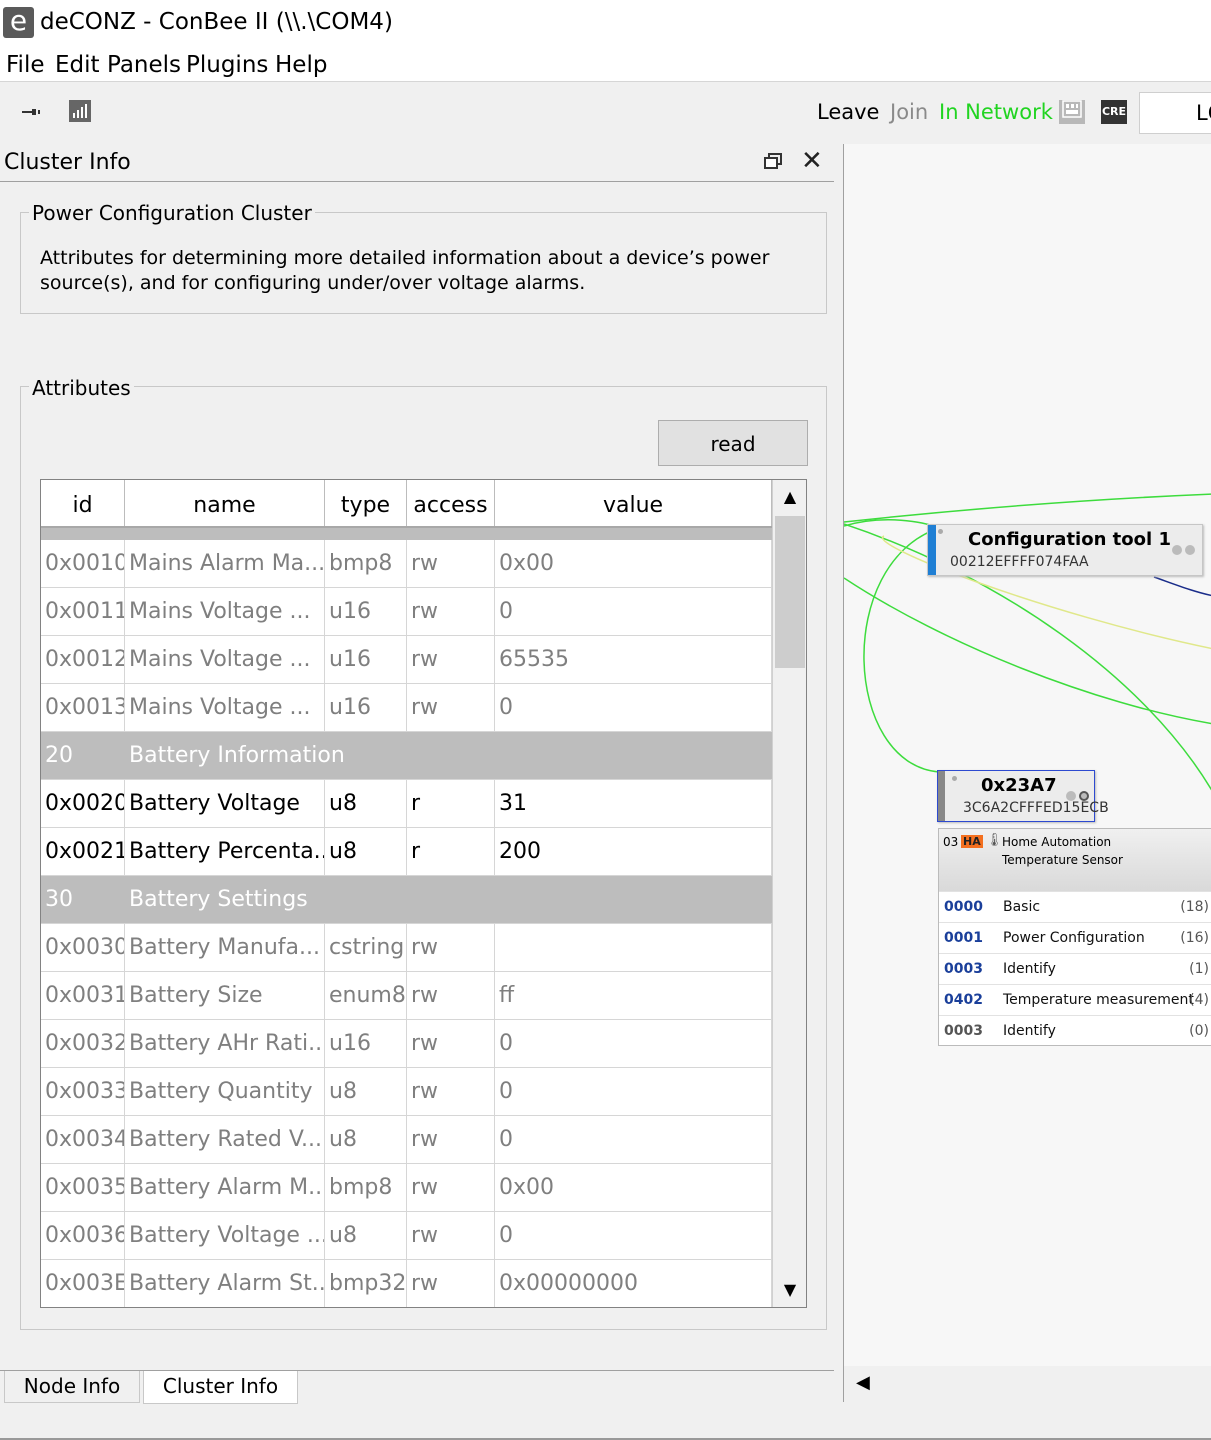  What do you see at coordinates (605, 23) in the screenshot?
I see `title-bar: e deCONZ - ConBee II (\\.\COM4)` at bounding box center [605, 23].